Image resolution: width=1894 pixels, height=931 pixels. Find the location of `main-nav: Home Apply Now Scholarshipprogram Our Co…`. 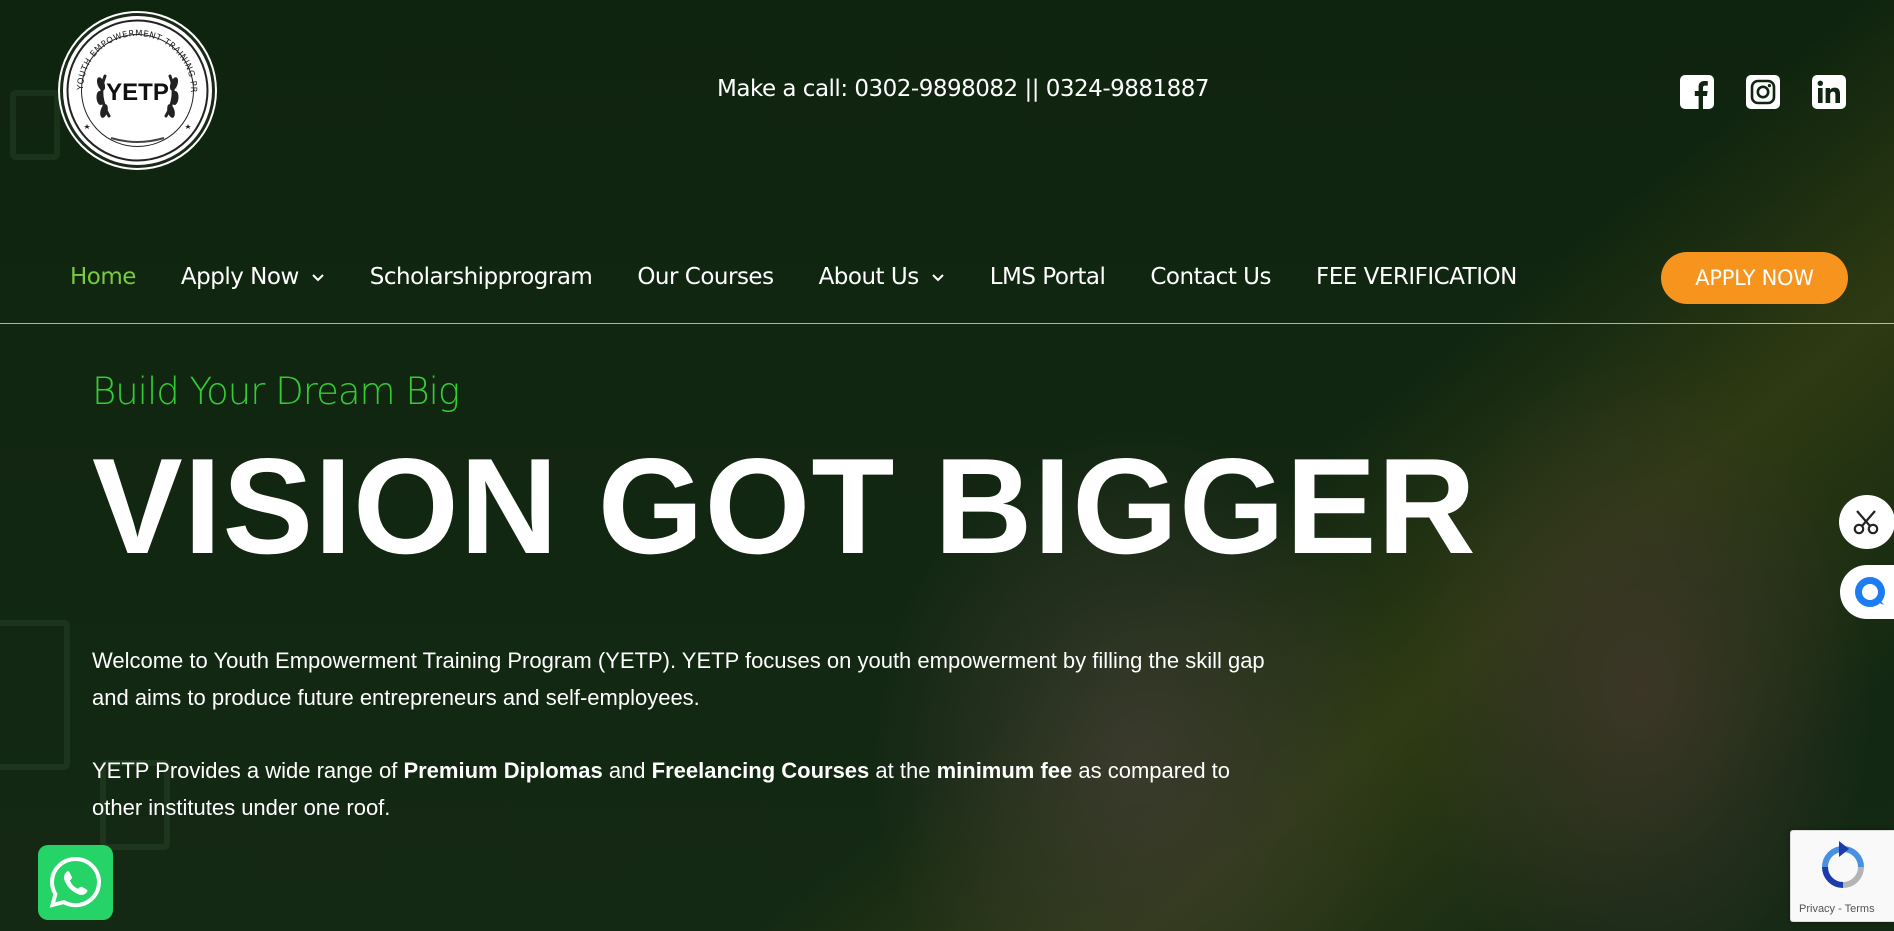

main-nav: Home Apply Now Scholarshipprogram Our Co… is located at coordinates (947, 287).